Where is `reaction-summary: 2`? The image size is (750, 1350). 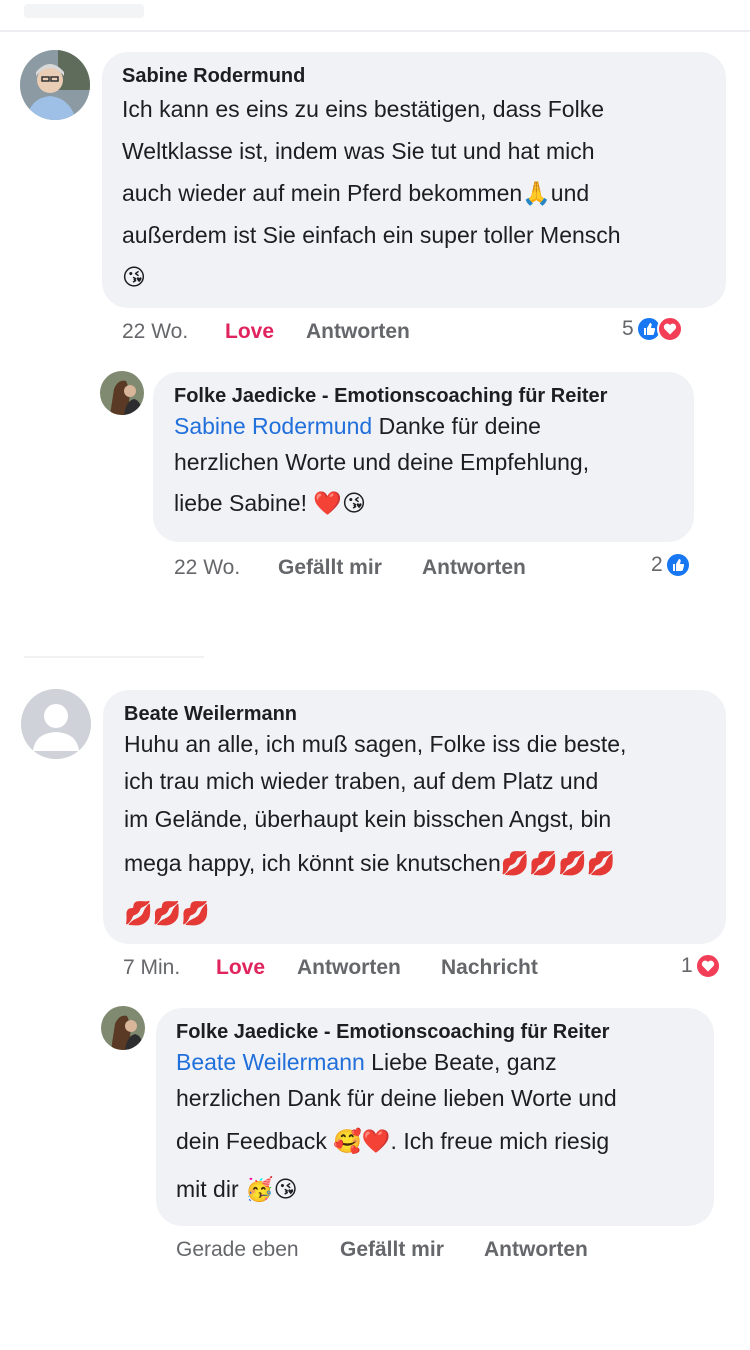 reaction-summary: 2 is located at coordinates (671, 565).